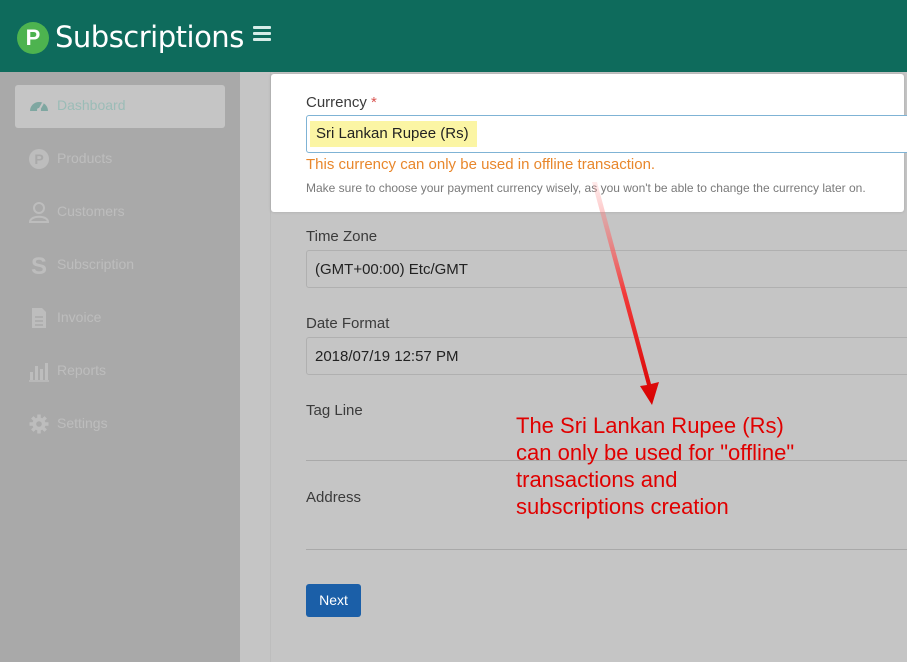 The width and height of the screenshot is (907, 662). I want to click on sidebar-item-label: Subscription, so click(96, 264).